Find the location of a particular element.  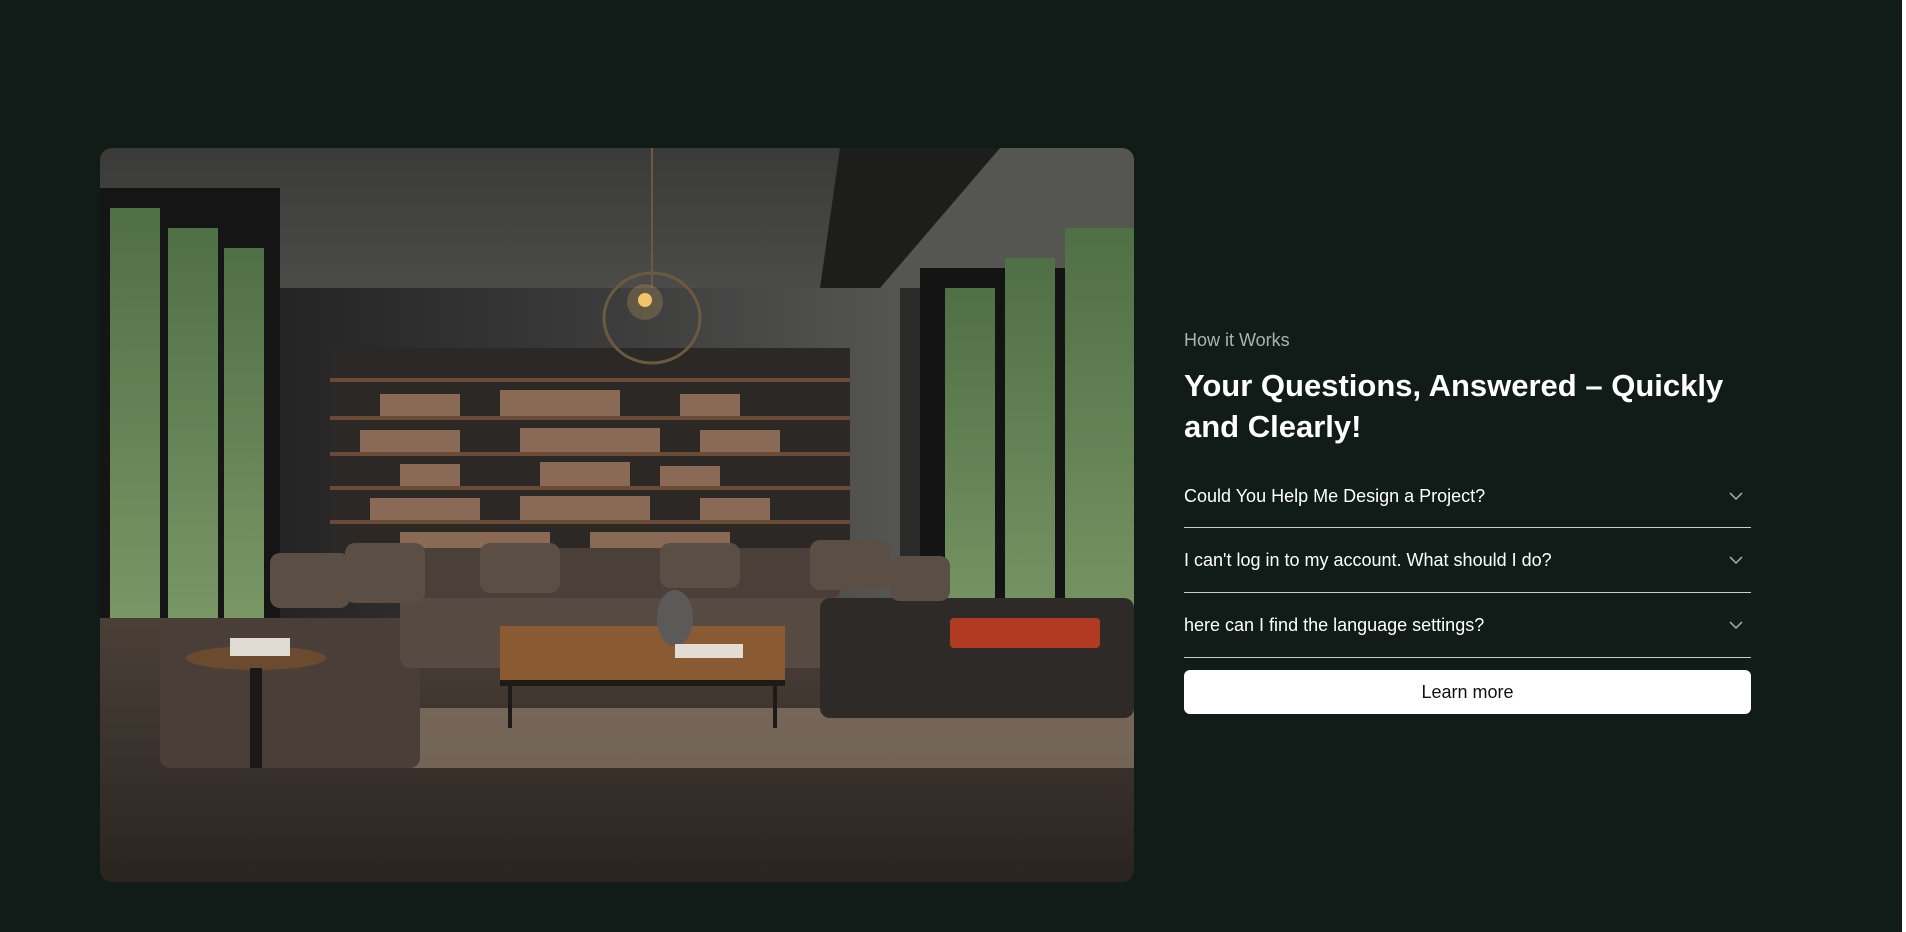

faq-item-design-project: Could You Help Me Design a Project? is located at coordinates (1467, 496).